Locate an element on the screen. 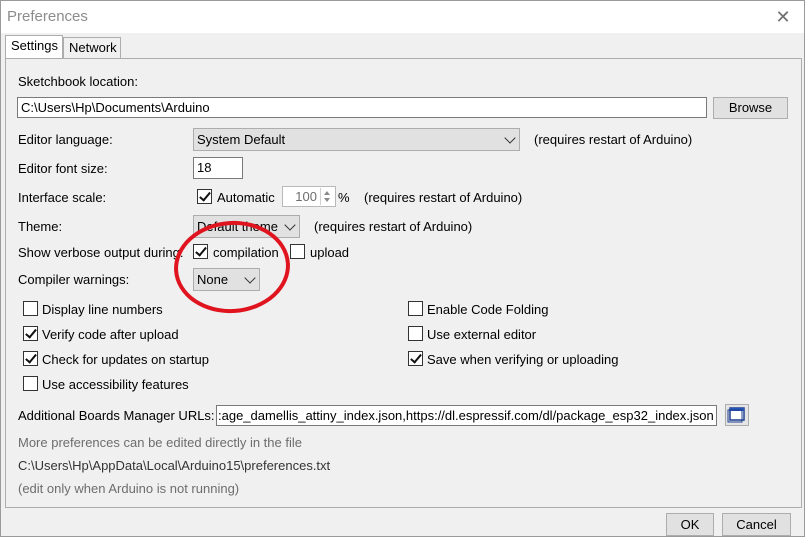  tab-network: Network is located at coordinates (92, 47).